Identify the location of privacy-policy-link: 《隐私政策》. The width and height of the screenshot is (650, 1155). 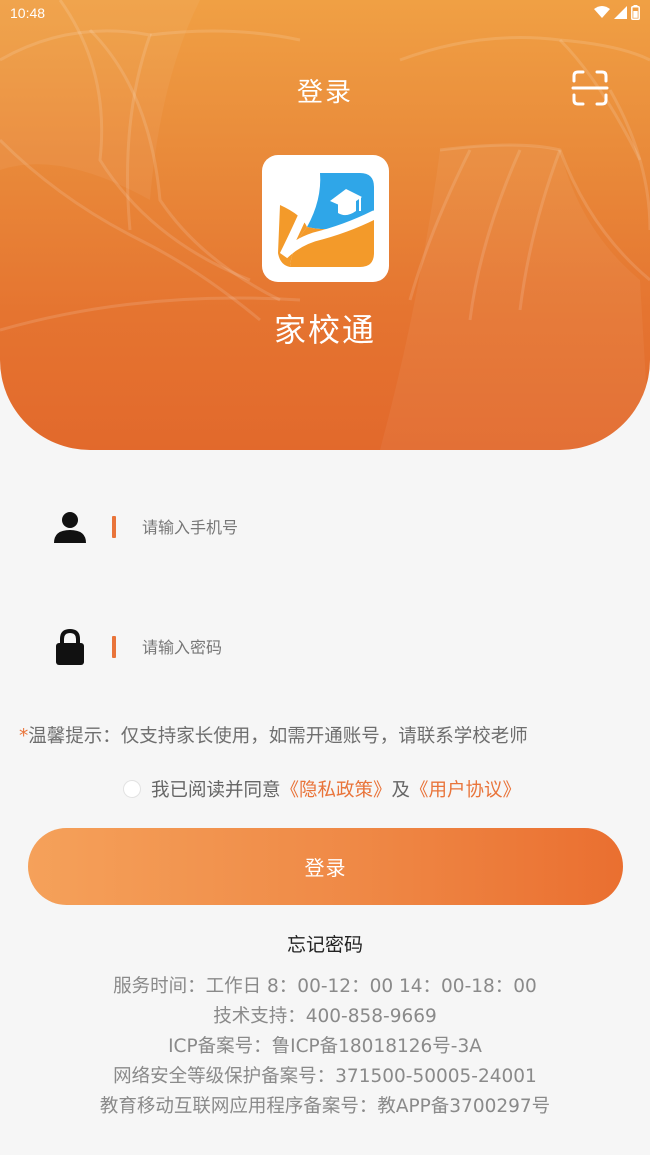
(336, 789).